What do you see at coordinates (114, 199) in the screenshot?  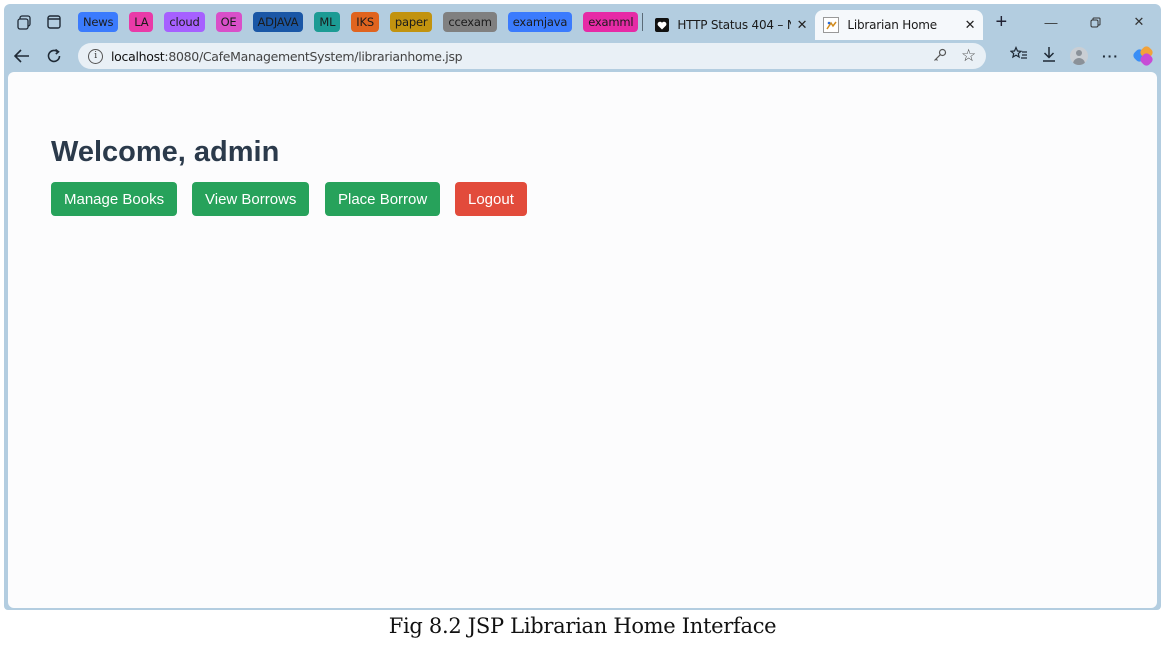 I see `manage-books-button: Manage Books` at bounding box center [114, 199].